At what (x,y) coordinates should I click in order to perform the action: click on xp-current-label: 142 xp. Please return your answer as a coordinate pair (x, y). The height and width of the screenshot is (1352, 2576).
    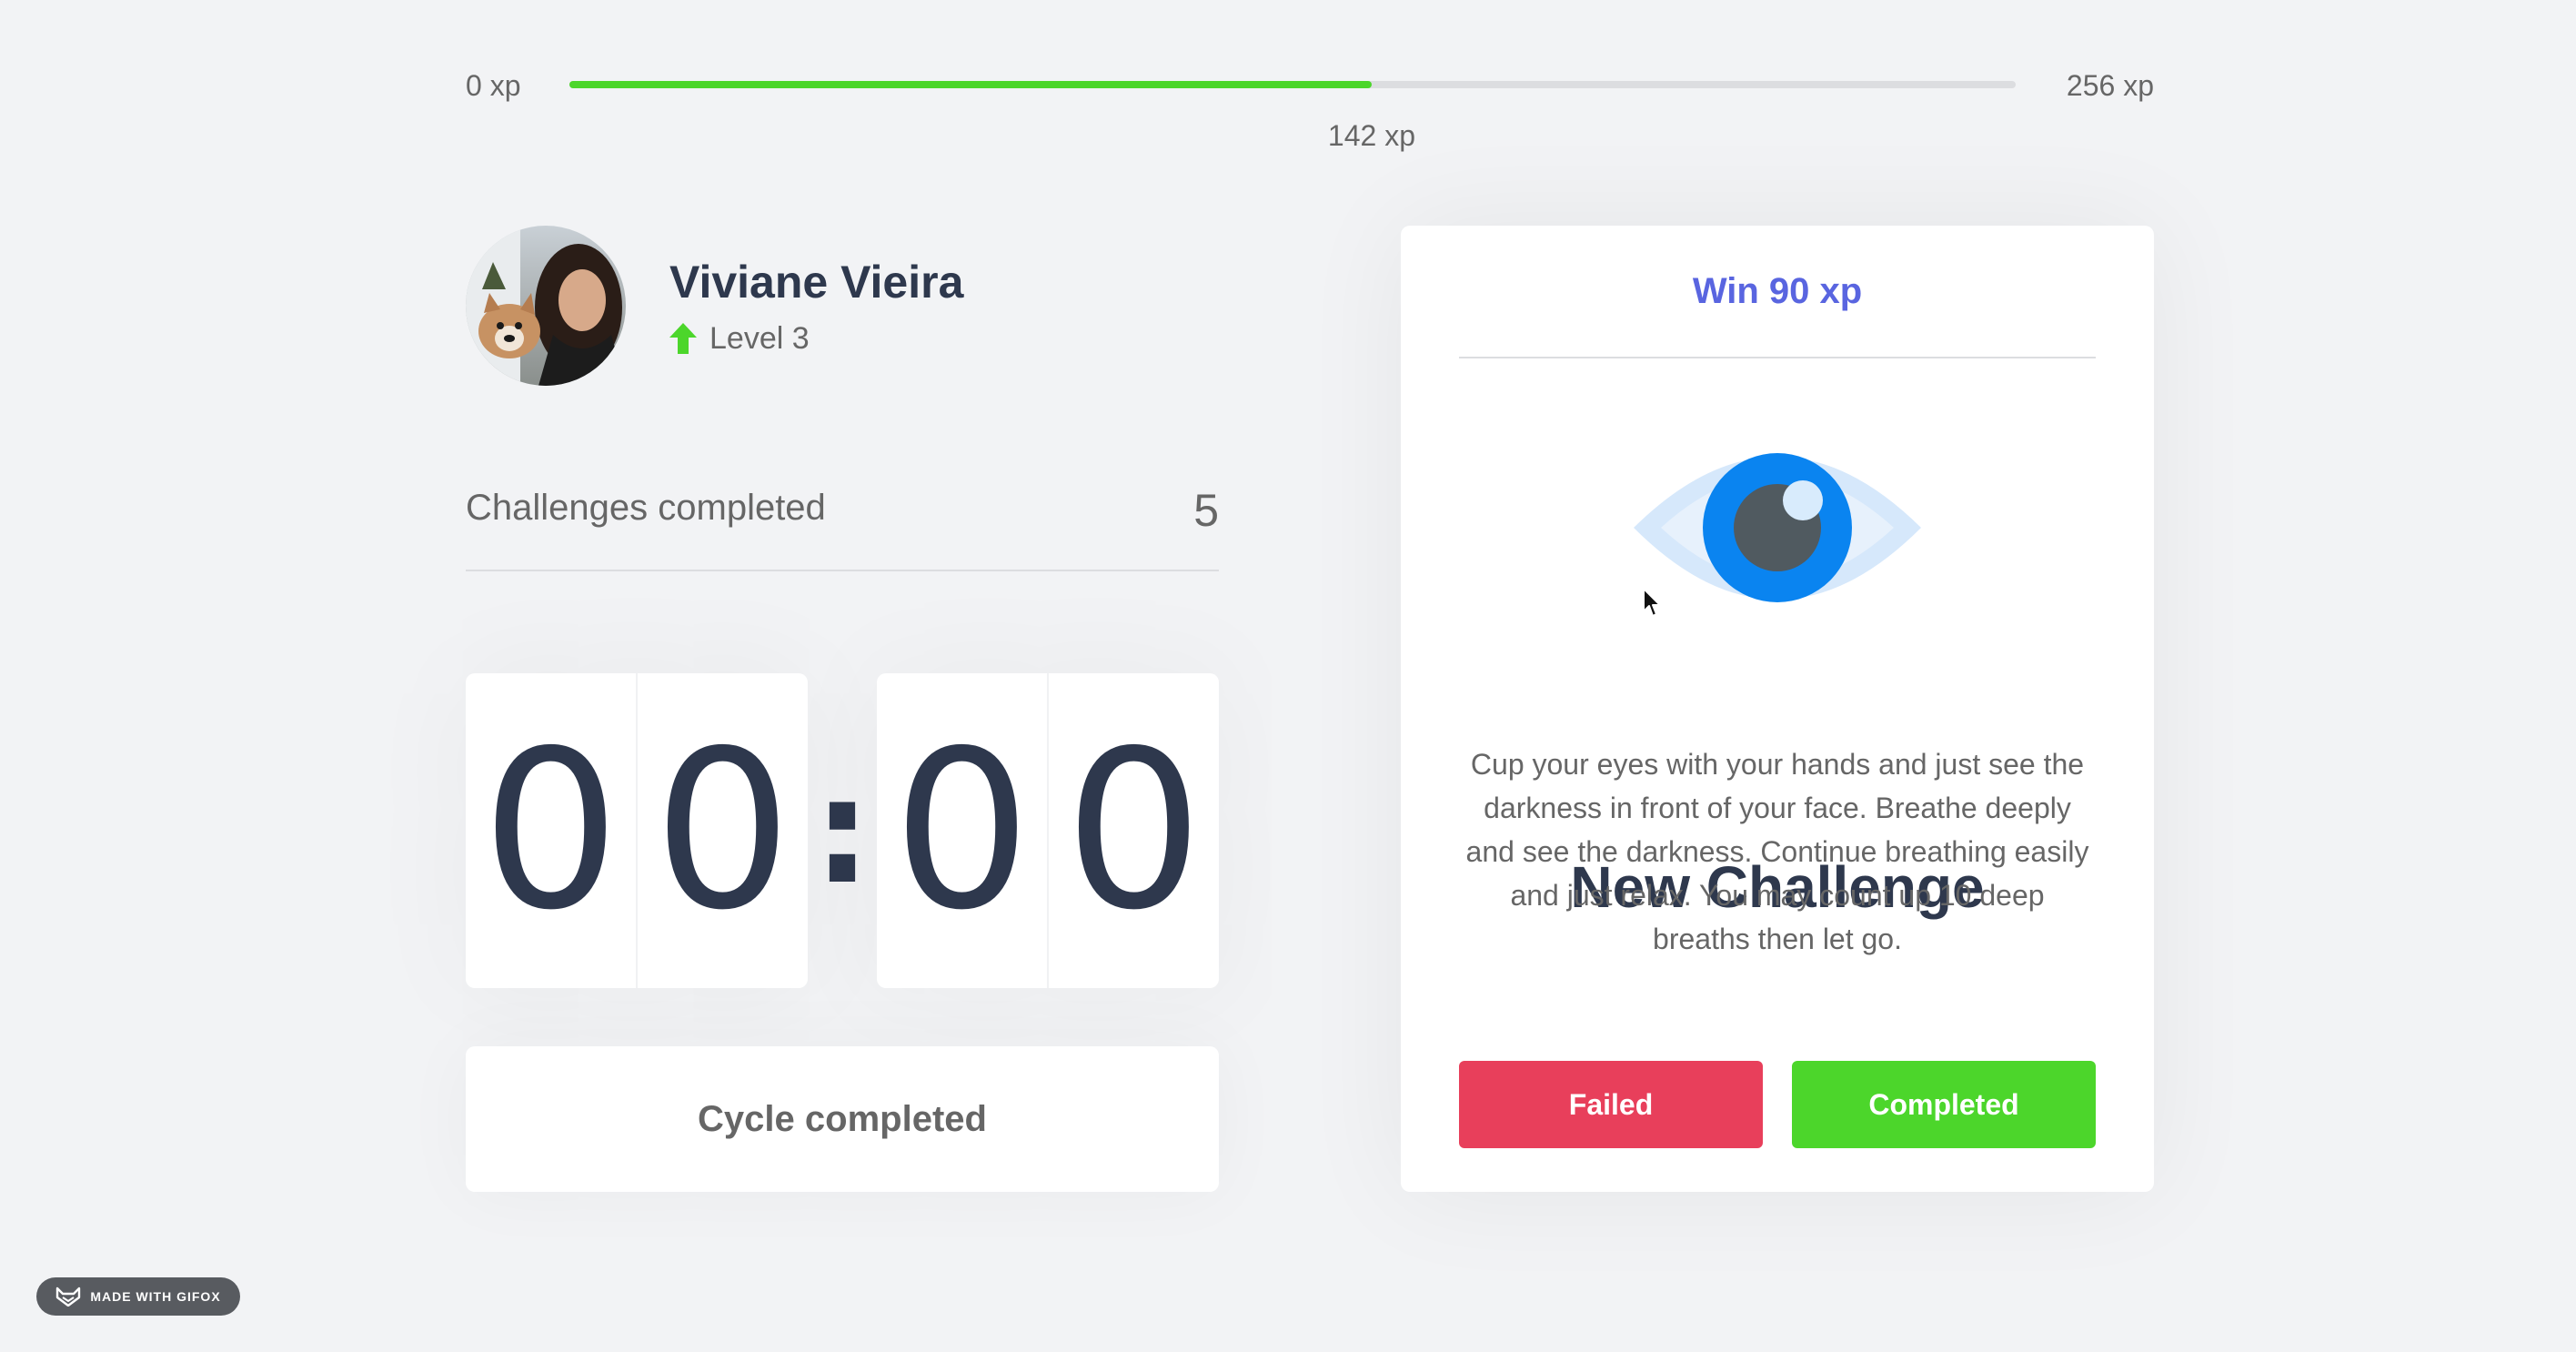
    Looking at the image, I should click on (1371, 135).